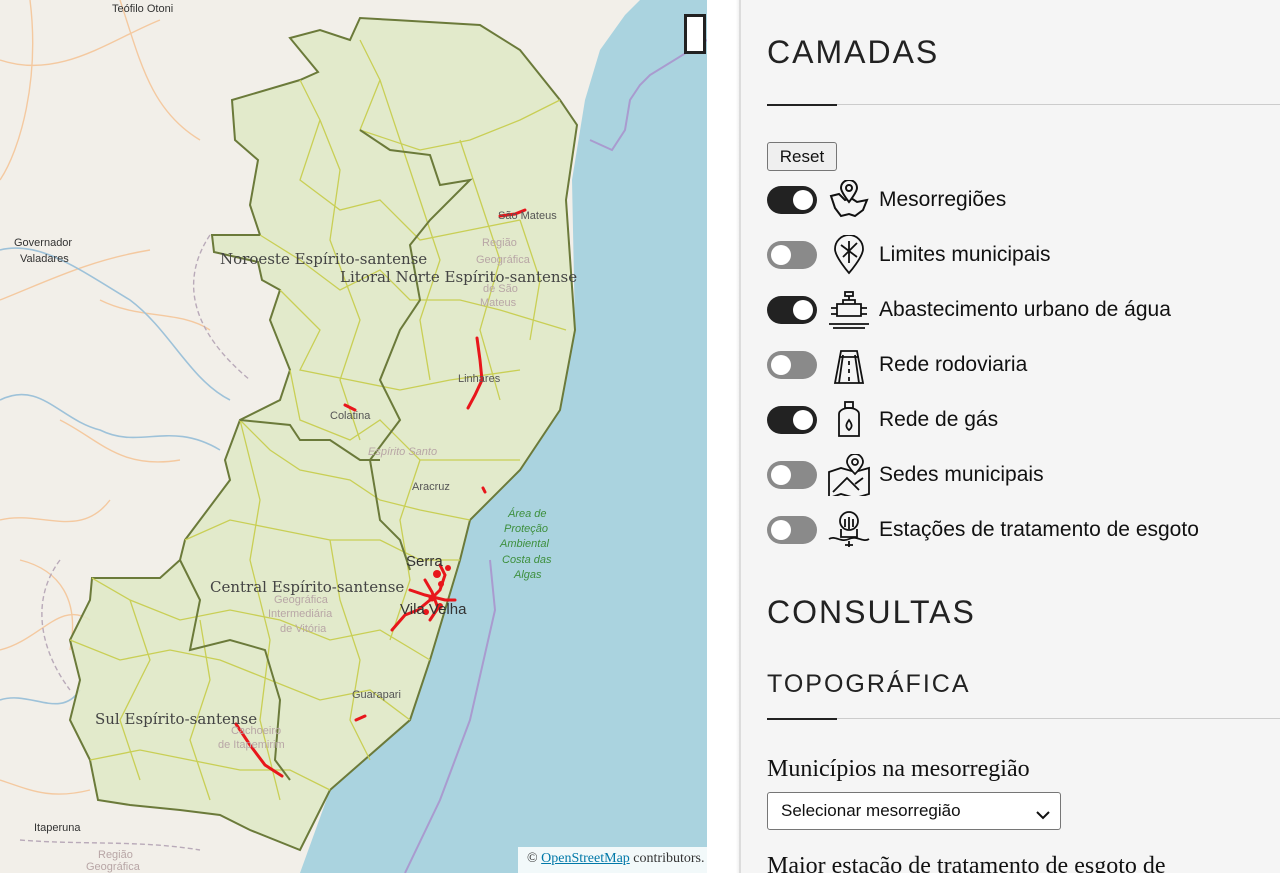 The image size is (1280, 873). I want to click on layer-row-sedes-municipais: Sedes municipais, so click(1017, 475).